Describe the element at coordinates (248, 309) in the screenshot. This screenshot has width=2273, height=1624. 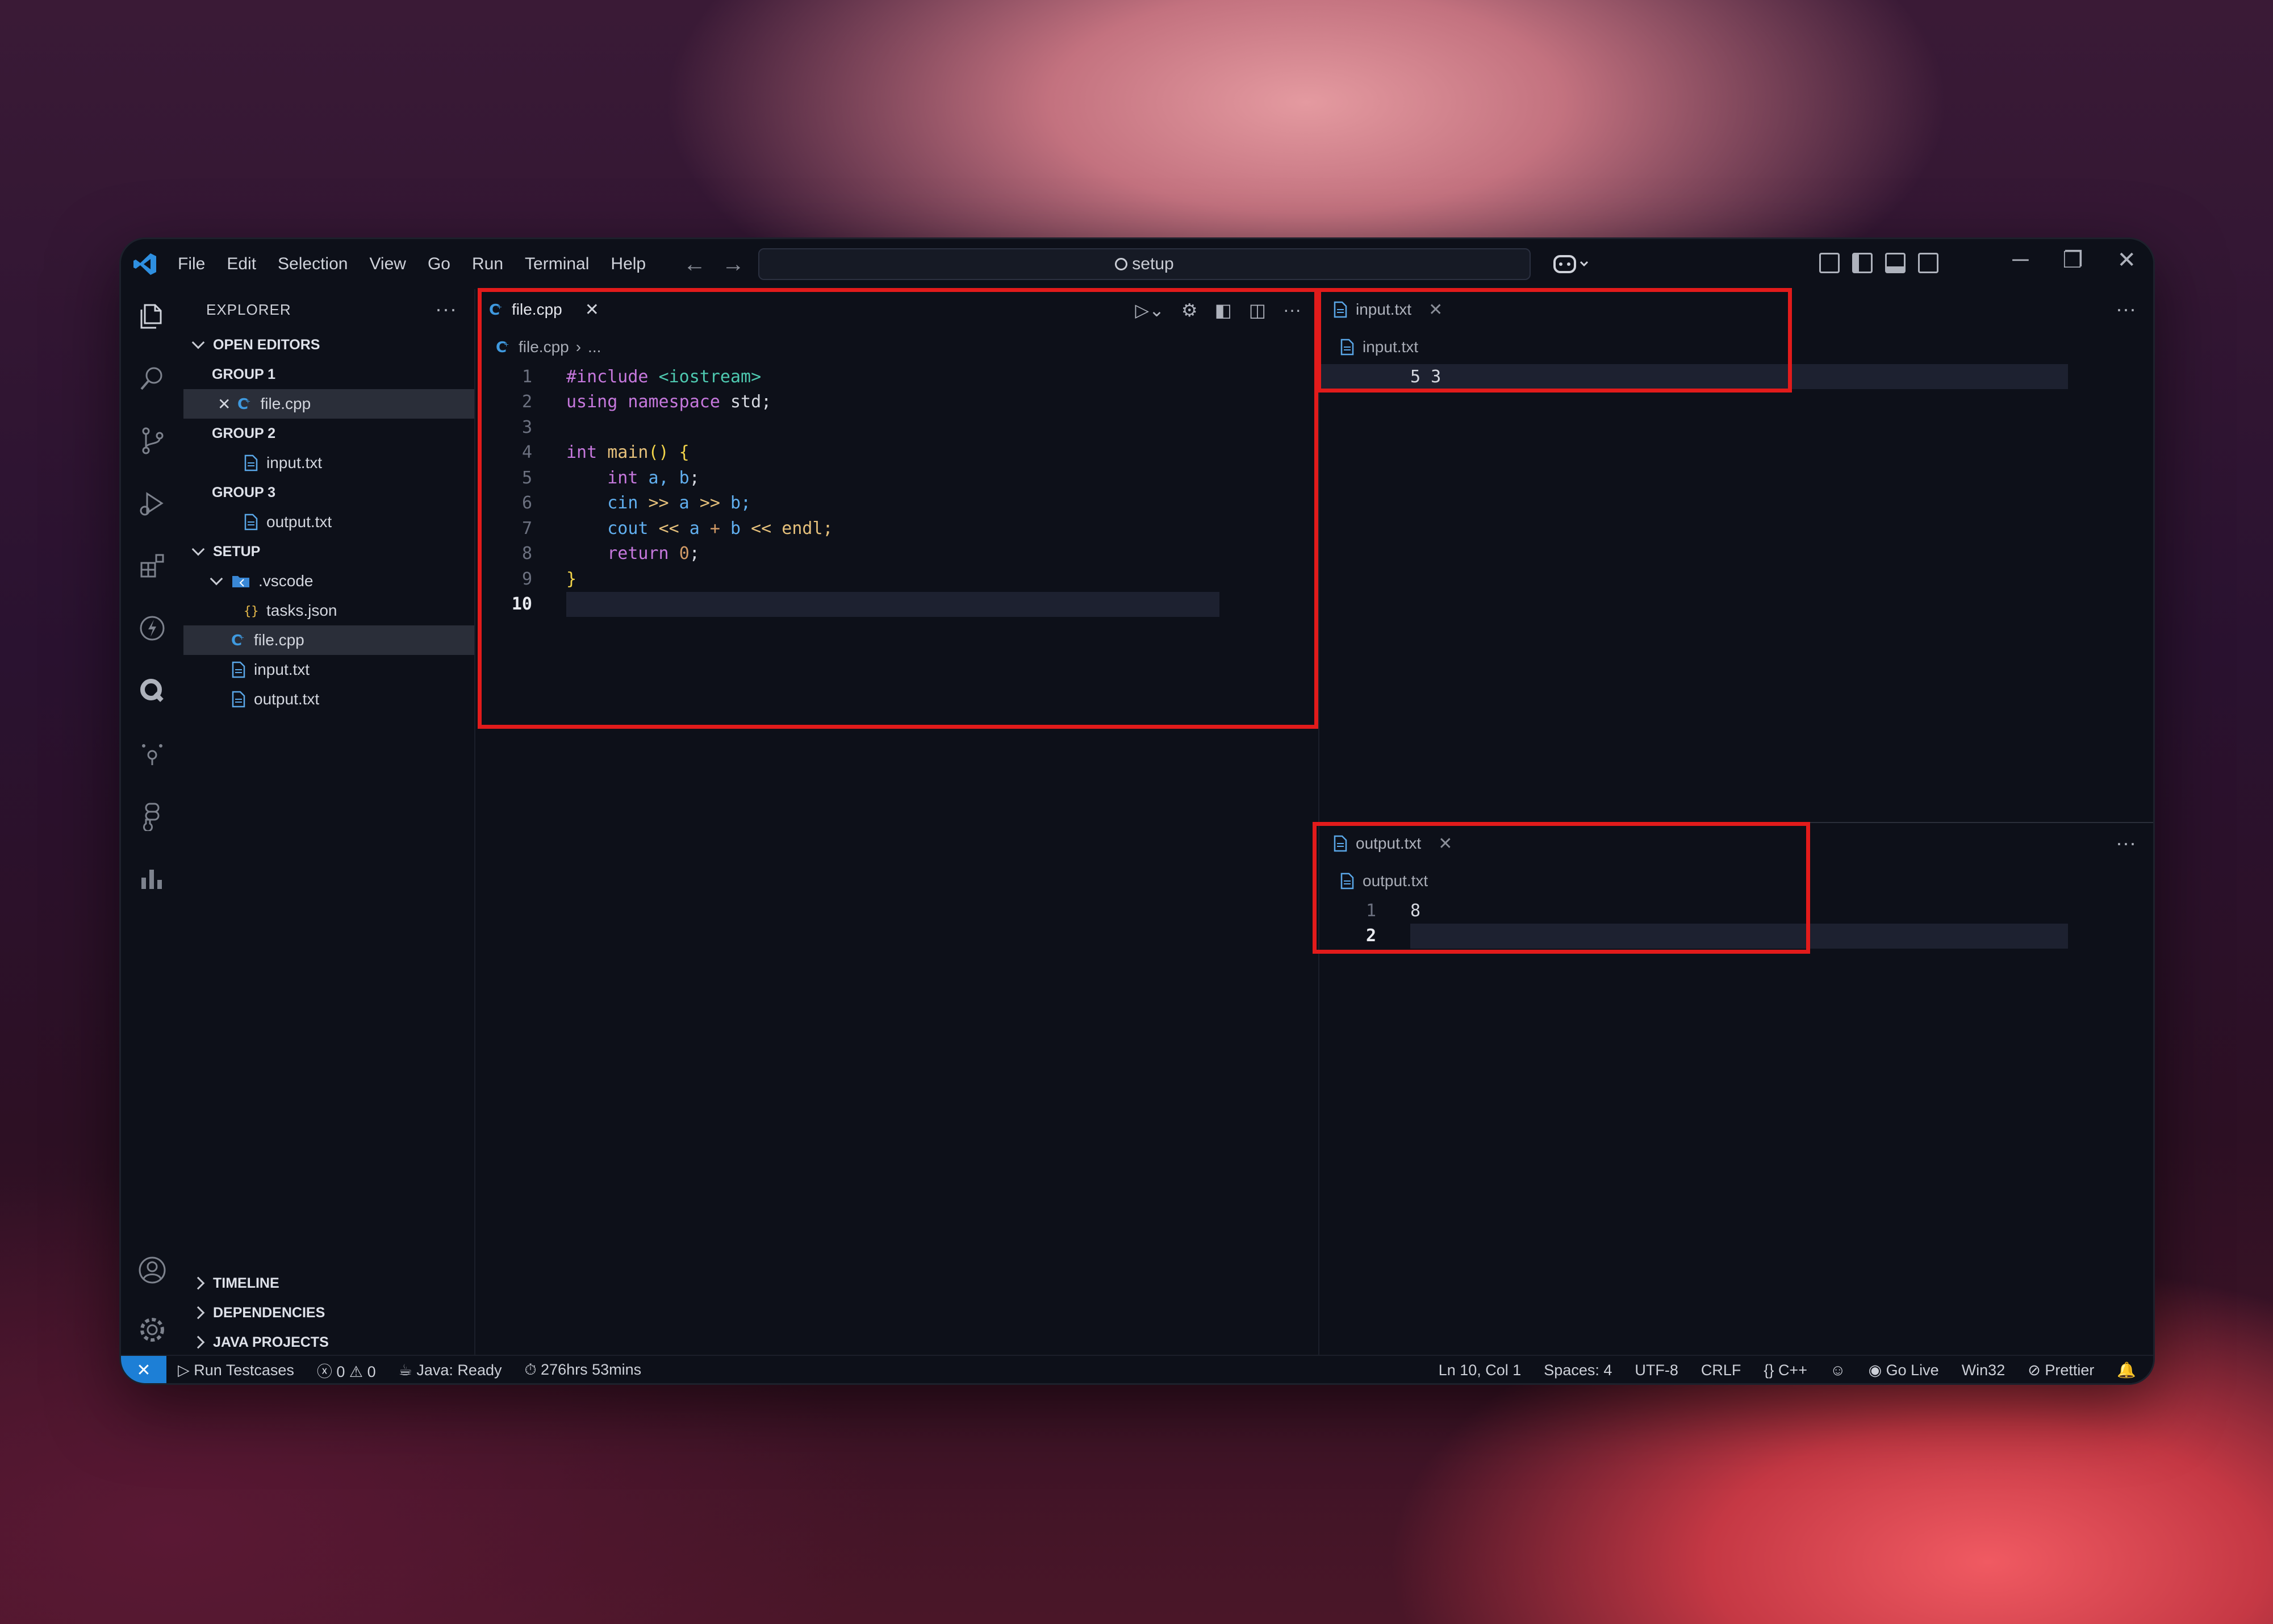
I see `explorer-title: EXPLORER` at that location.